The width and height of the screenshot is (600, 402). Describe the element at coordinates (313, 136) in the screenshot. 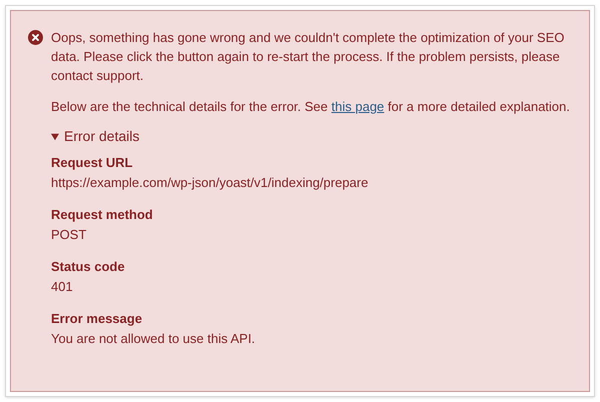

I see `error-details-toggle: Error details` at that location.